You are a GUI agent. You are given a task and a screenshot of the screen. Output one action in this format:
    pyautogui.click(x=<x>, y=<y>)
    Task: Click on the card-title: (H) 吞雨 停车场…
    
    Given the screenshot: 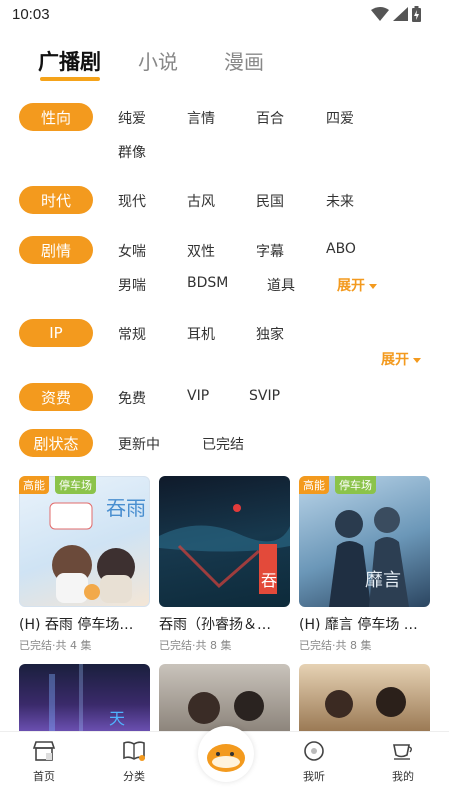 What is the action you would take?
    pyautogui.click(x=76, y=625)
    